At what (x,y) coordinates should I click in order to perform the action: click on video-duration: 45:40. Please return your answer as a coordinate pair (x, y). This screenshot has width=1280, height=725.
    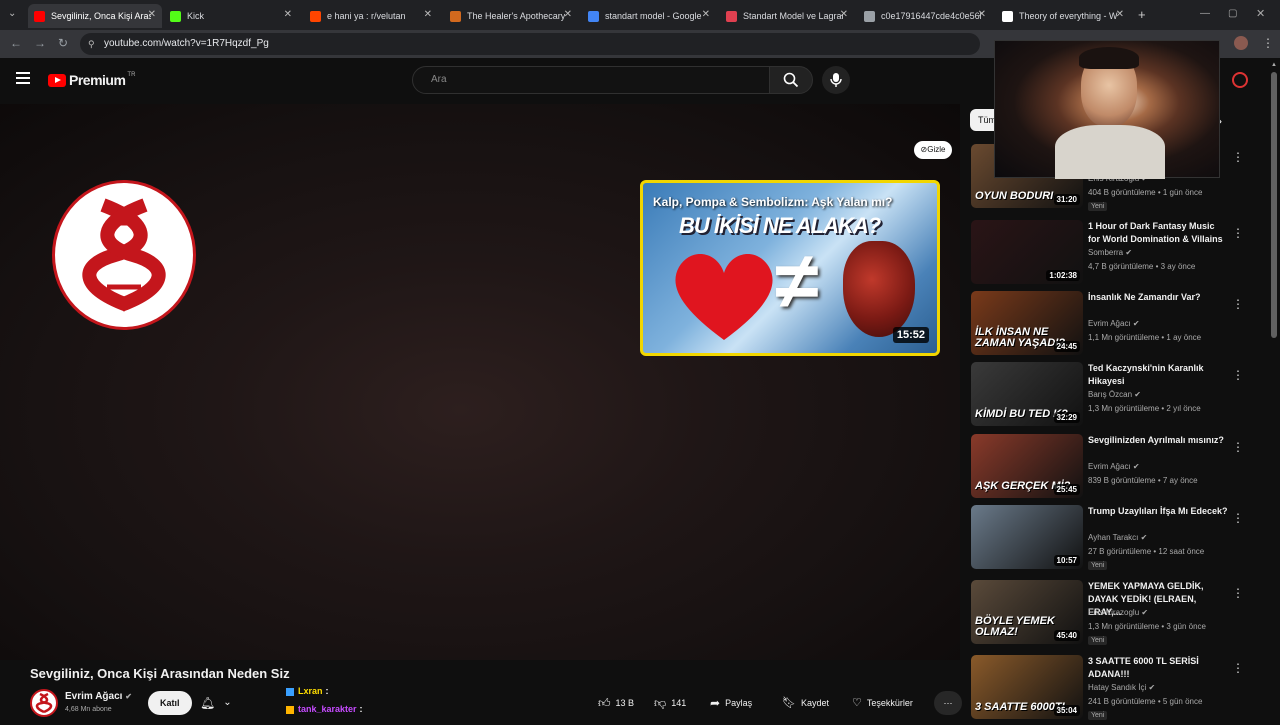
    Looking at the image, I should click on (1066, 635).